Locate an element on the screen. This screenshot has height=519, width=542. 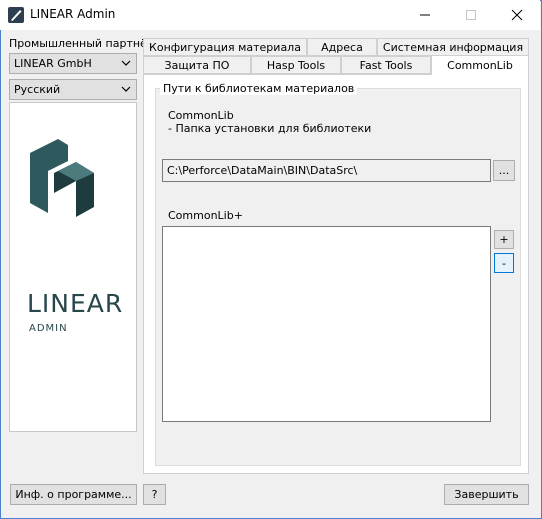
group-title: Пути к библиотекам материалов is located at coordinates (259, 88).